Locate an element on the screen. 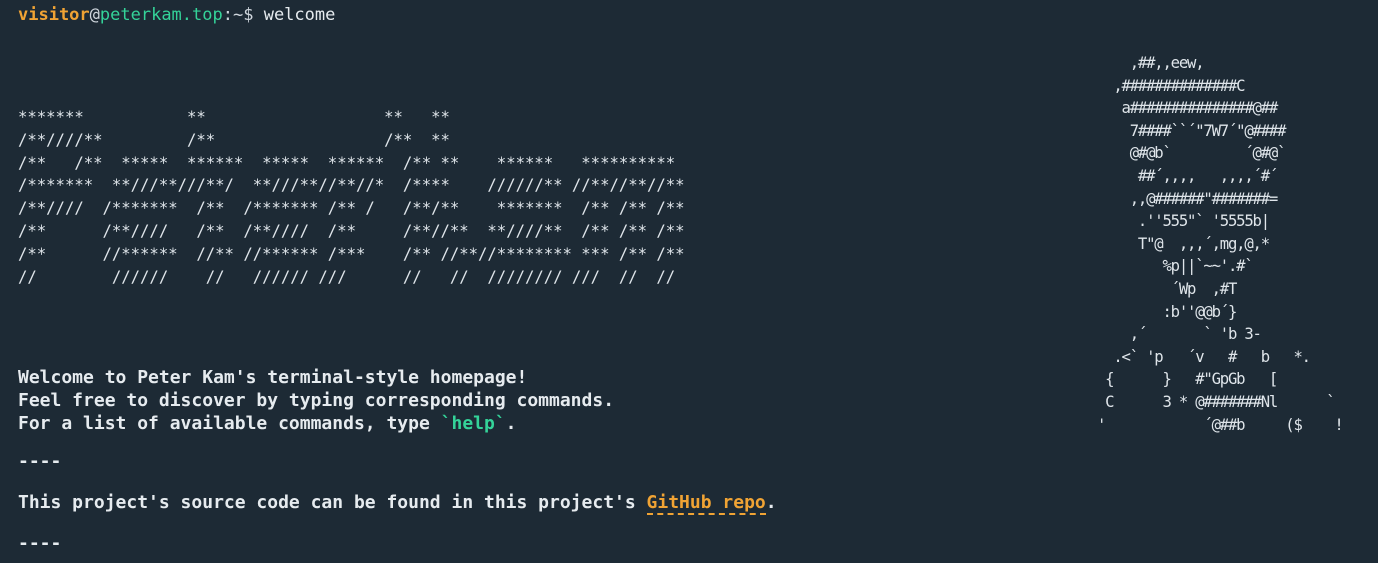 Image resolution: width=1378 pixels, height=563 pixels. welcome-line-3-suffix: . is located at coordinates (511, 423).